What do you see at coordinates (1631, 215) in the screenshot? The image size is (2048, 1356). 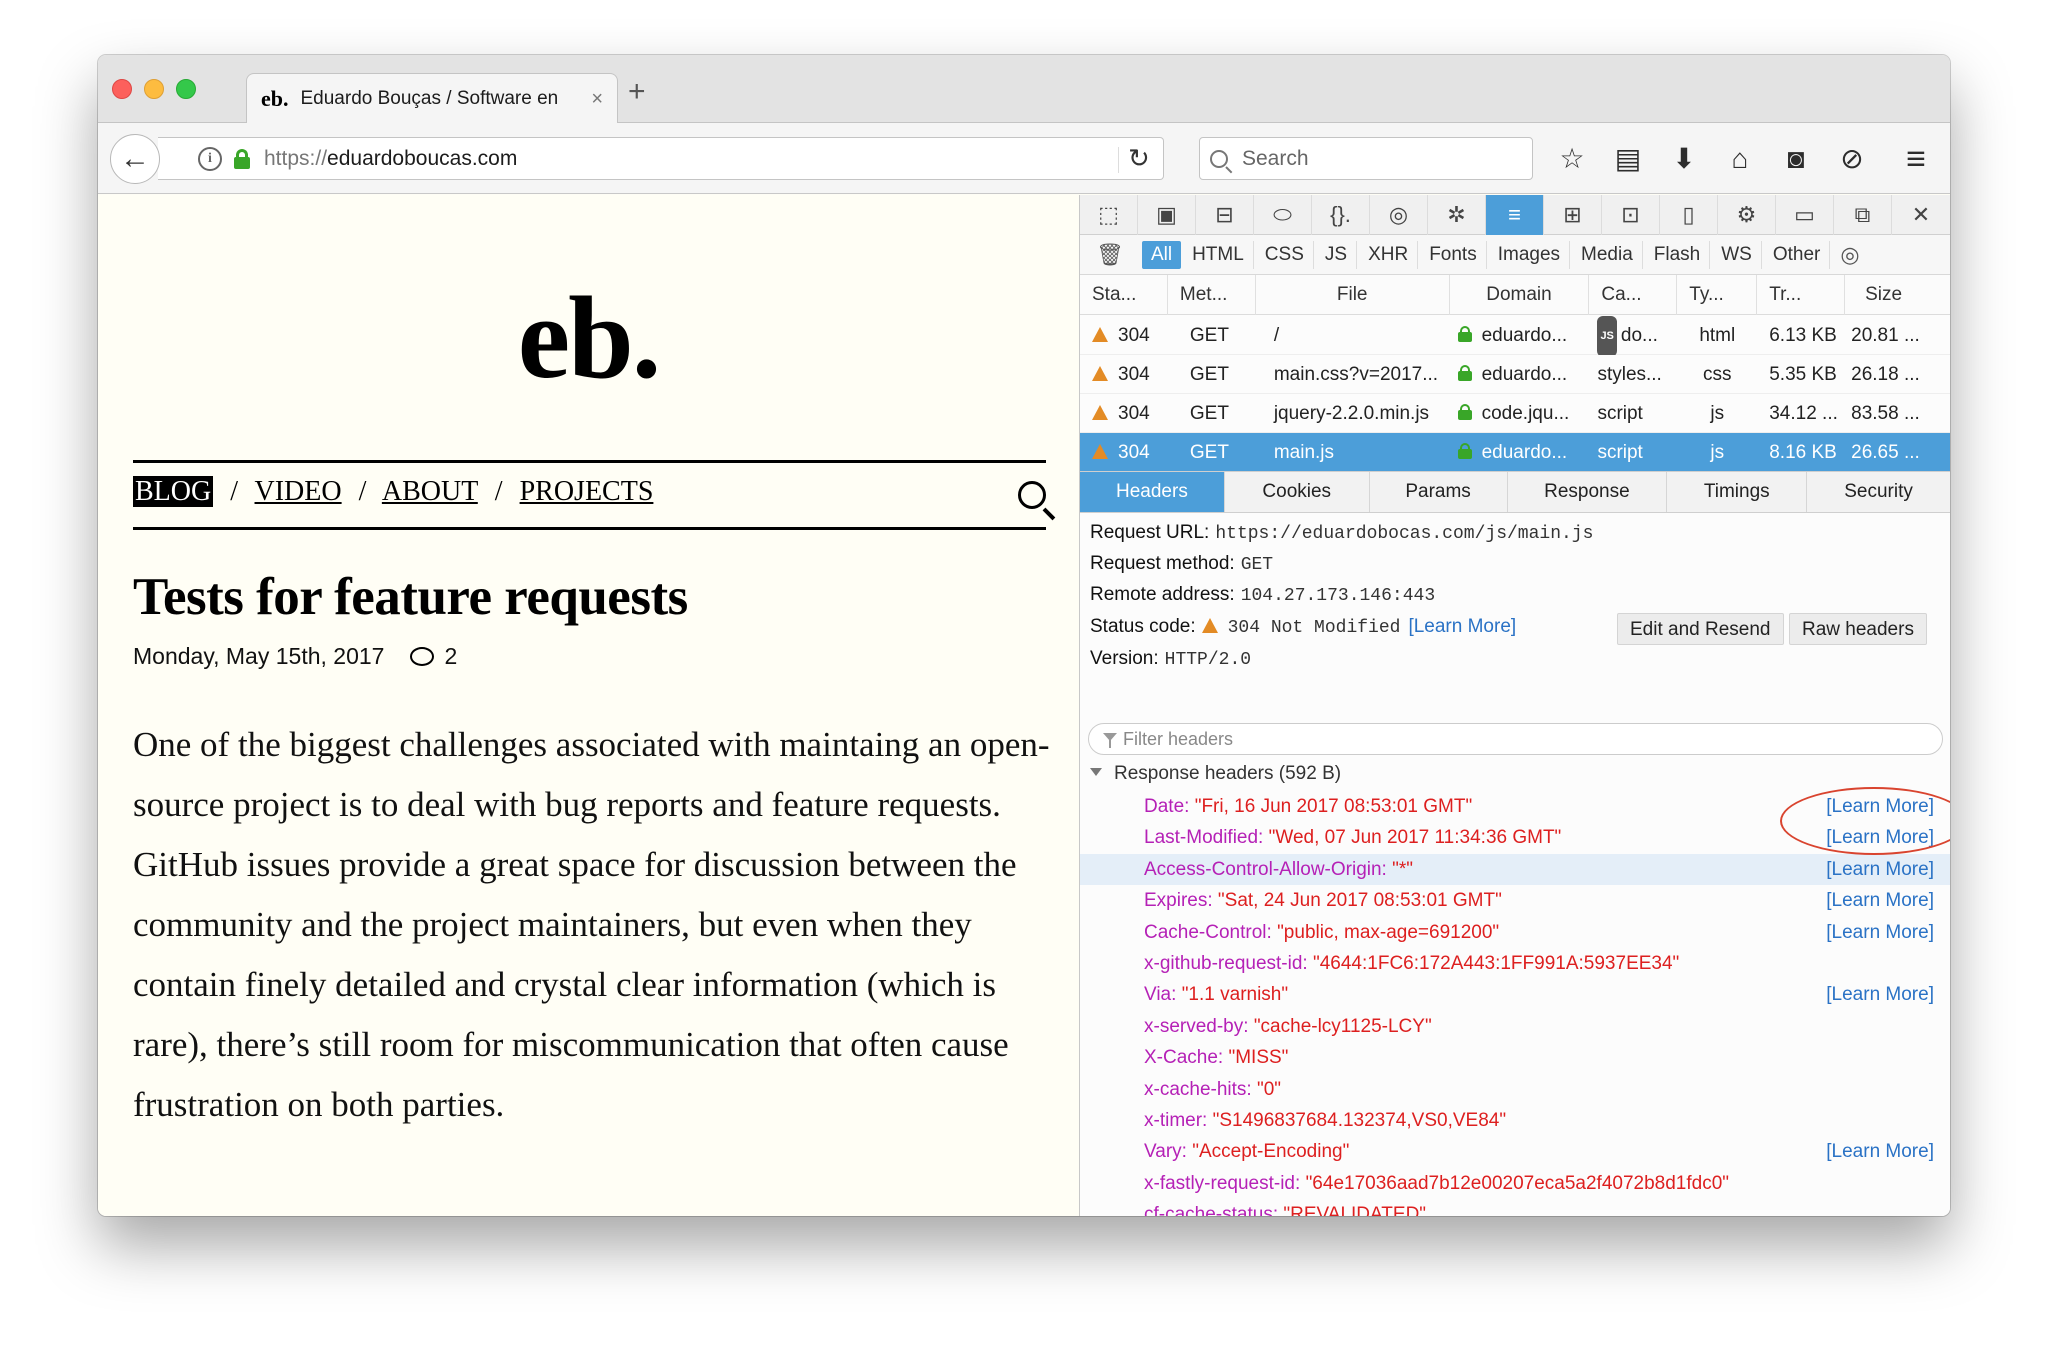 I see `scratchpad-icon: ⊡` at bounding box center [1631, 215].